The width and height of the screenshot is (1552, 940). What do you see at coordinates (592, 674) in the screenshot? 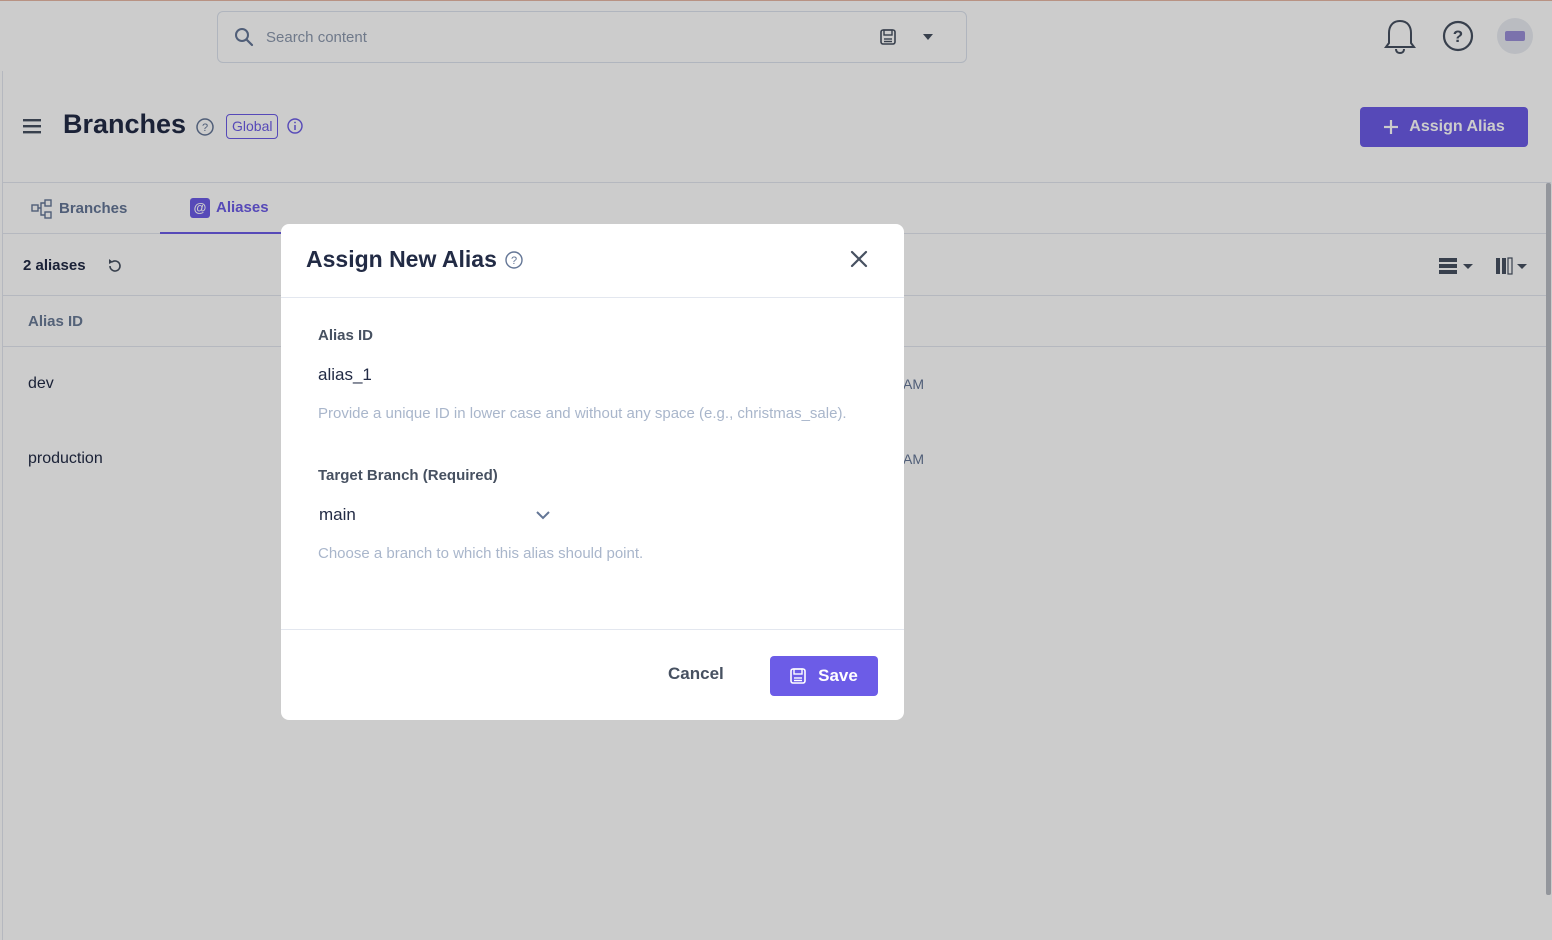
I see `modal-footer: Cancel Save` at bounding box center [592, 674].